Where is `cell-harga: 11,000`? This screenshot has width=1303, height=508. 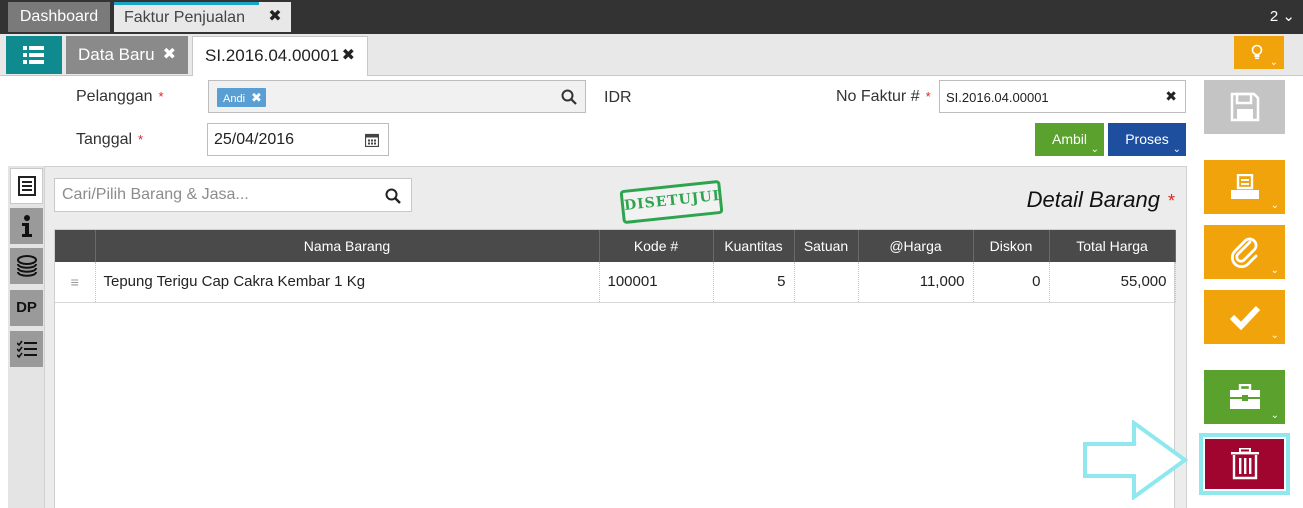
cell-harga: 11,000 is located at coordinates (916, 282).